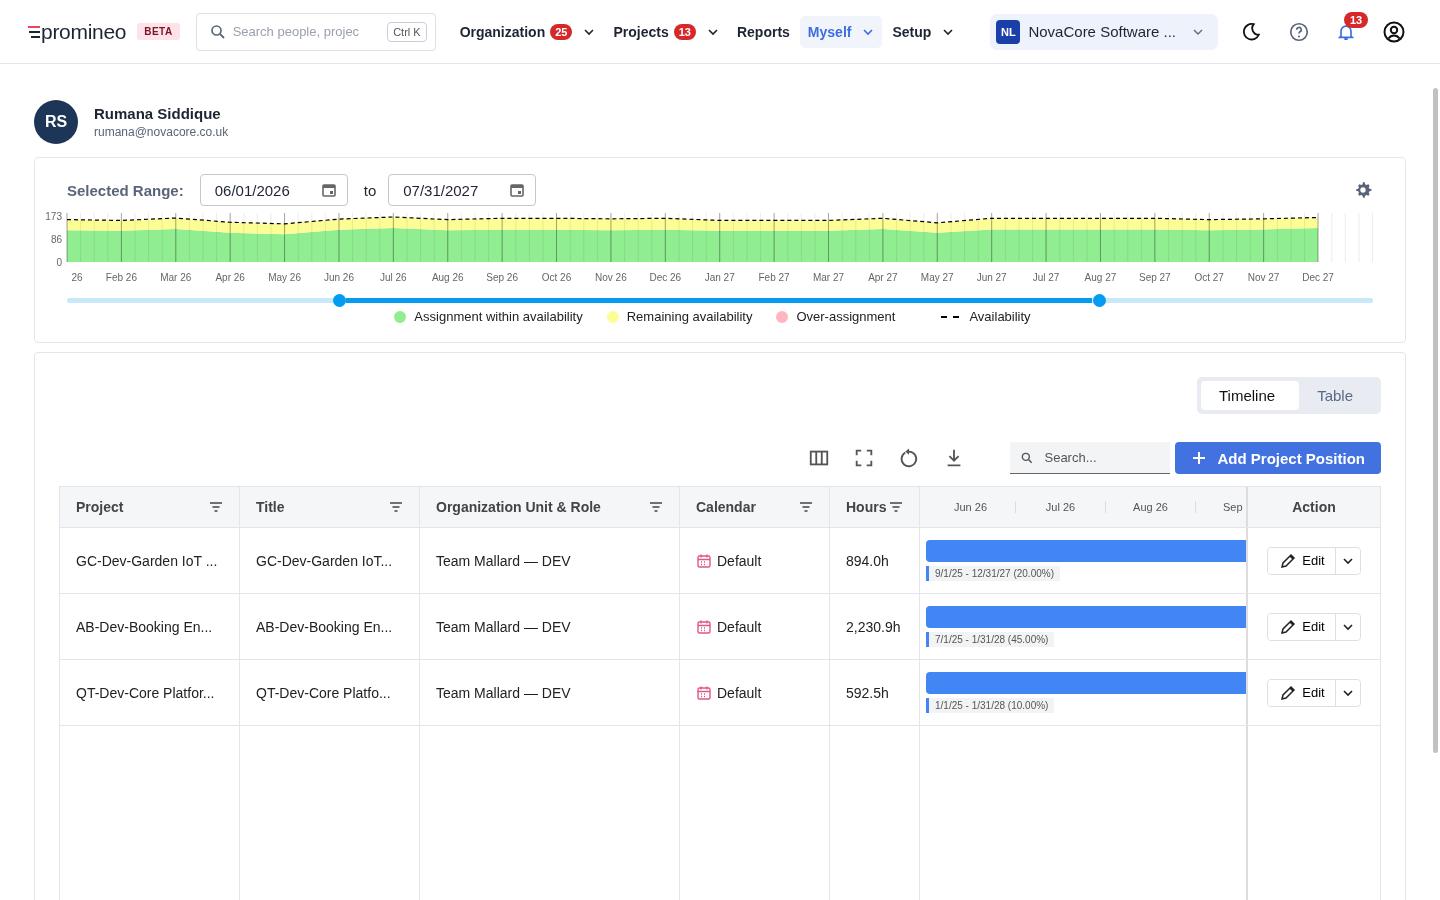 The width and height of the screenshot is (1440, 900). I want to click on date-field: 07/31/2027, so click(462, 190).